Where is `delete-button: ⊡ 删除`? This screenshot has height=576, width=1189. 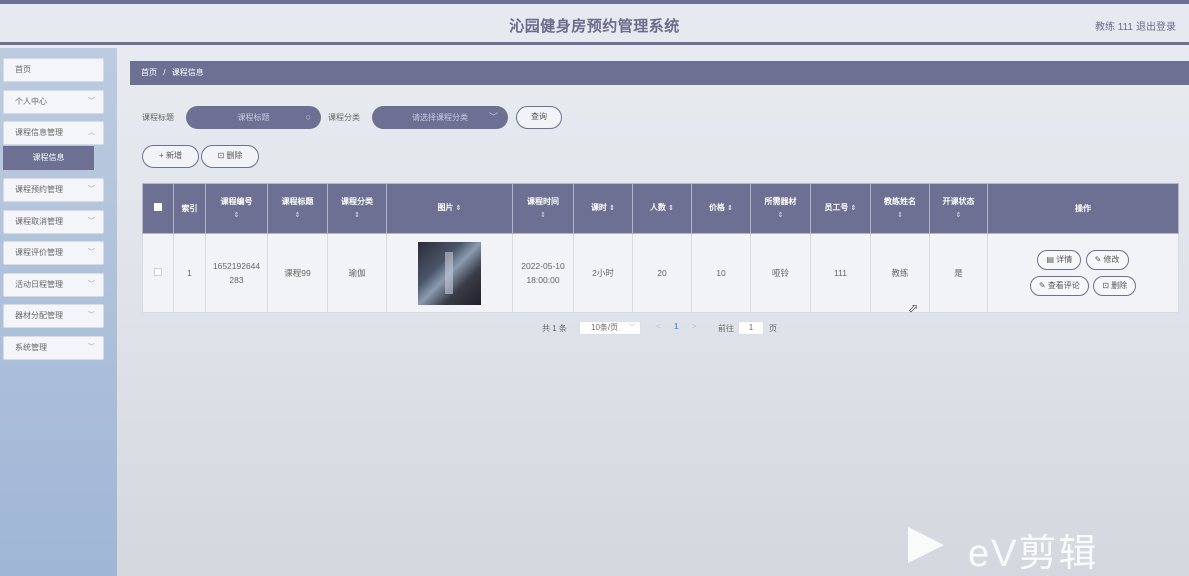
delete-button: ⊡ 删除 is located at coordinates (230, 156).